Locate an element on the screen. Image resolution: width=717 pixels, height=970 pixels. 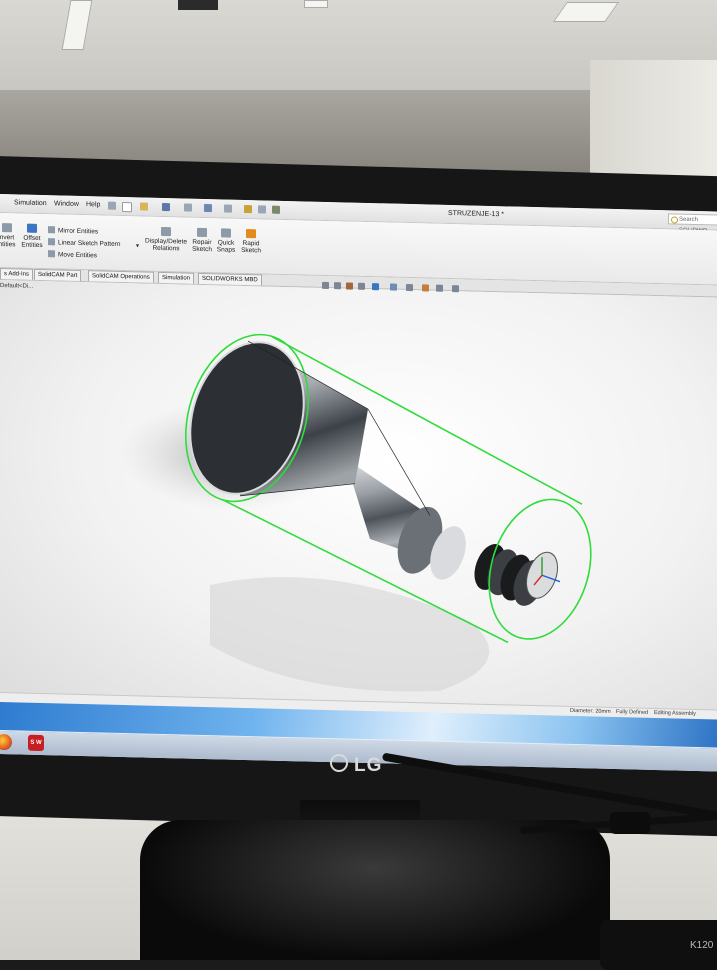
monitor-brand-logo: LG is located at coordinates (356, 765).